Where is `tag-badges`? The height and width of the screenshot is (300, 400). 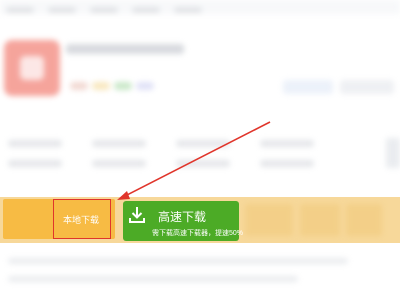
tag-badges is located at coordinates (112, 86).